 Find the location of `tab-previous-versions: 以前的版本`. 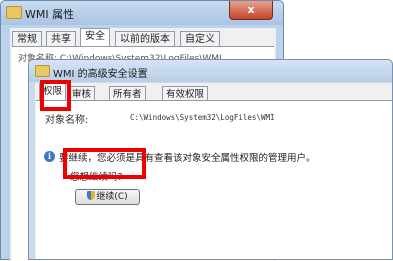

tab-previous-versions: 以前的版本 is located at coordinates (145, 39).